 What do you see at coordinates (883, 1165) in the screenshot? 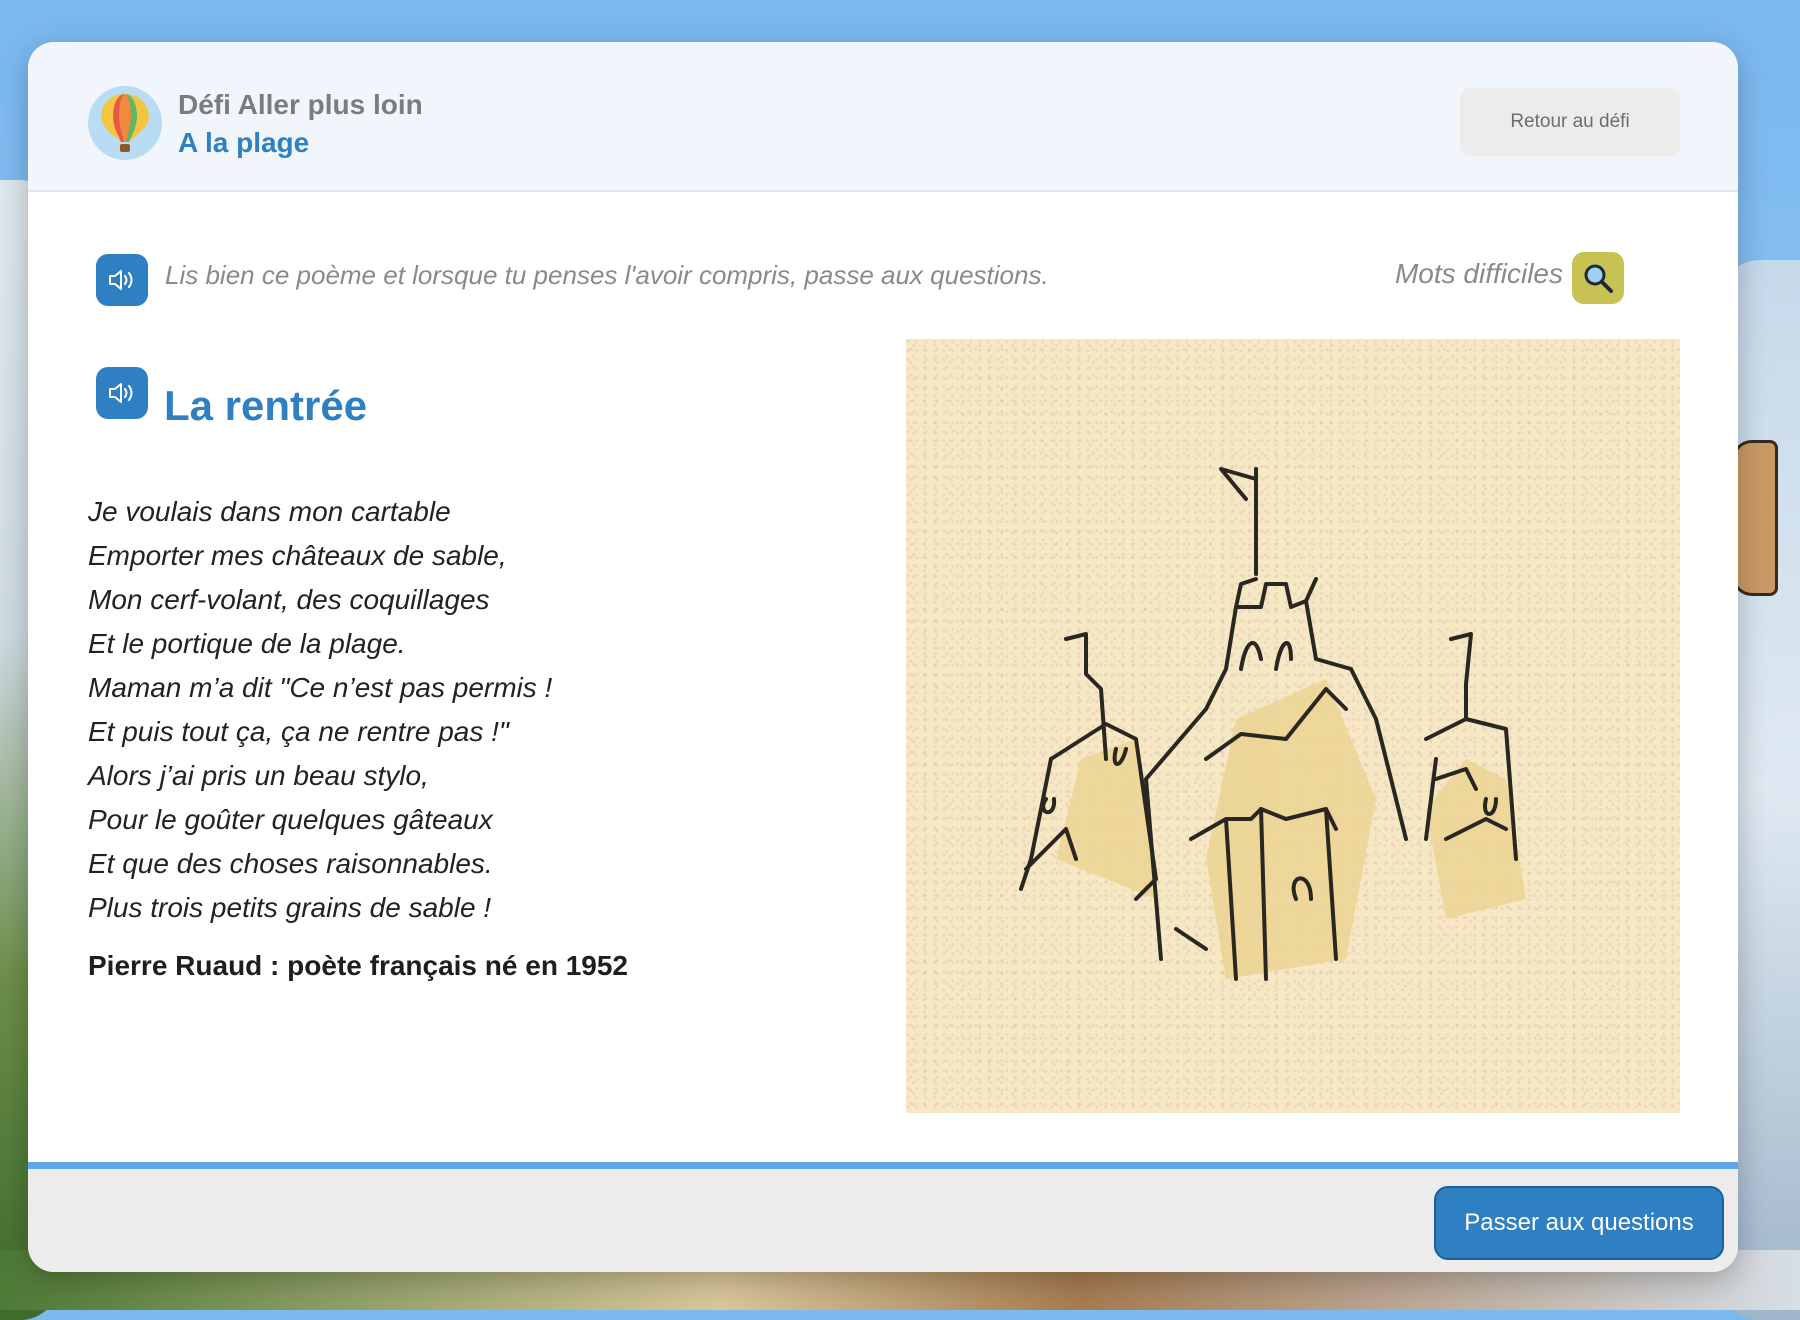
I see `footer-divider` at bounding box center [883, 1165].